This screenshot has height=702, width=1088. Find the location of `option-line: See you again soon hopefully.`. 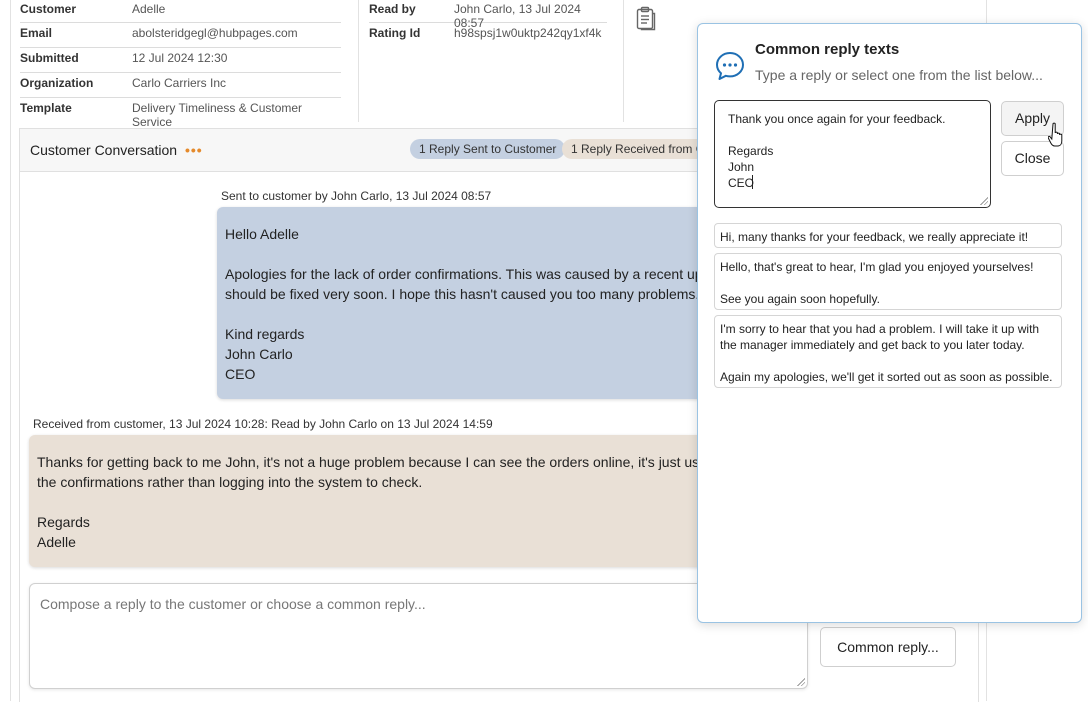

option-line: See you again soon hopefully. is located at coordinates (800, 299).